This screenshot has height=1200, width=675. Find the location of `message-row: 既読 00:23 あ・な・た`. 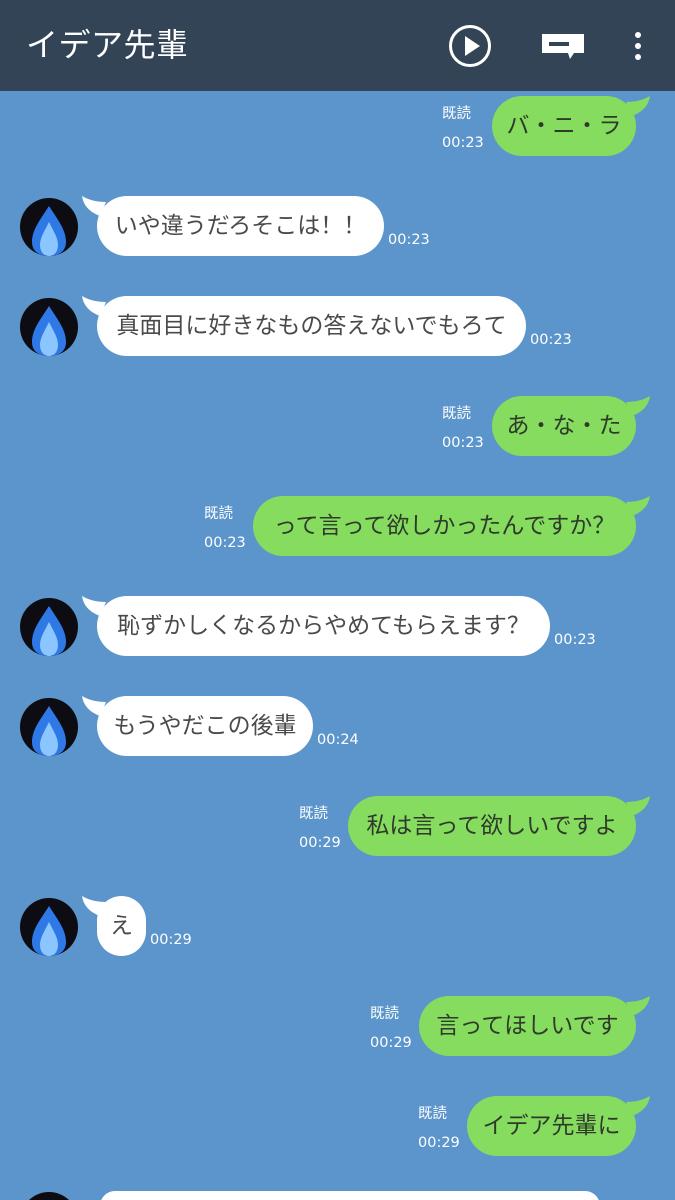

message-row: 既読 00:23 あ・な・た is located at coordinates (337, 427).